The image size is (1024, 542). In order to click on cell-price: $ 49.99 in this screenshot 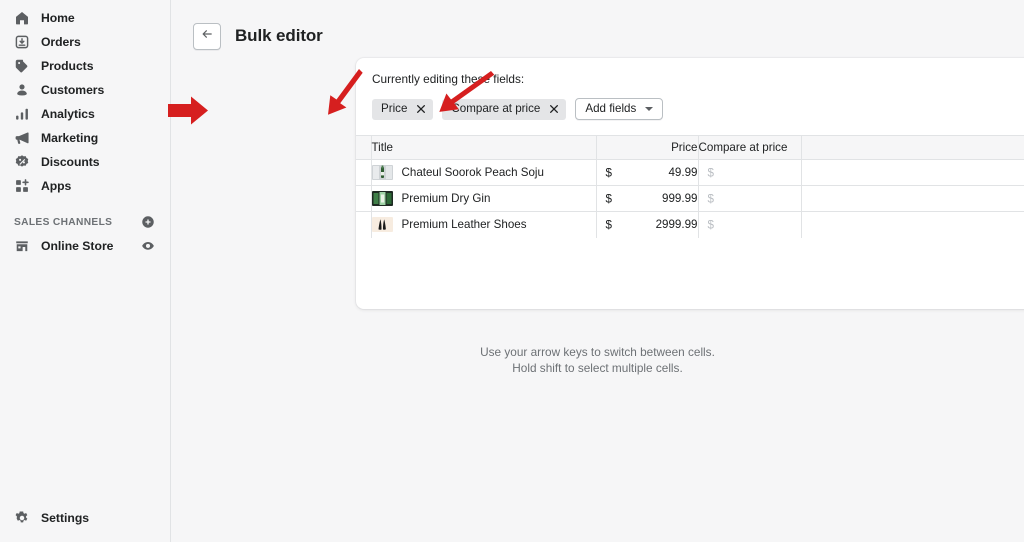, I will do `click(647, 172)`.